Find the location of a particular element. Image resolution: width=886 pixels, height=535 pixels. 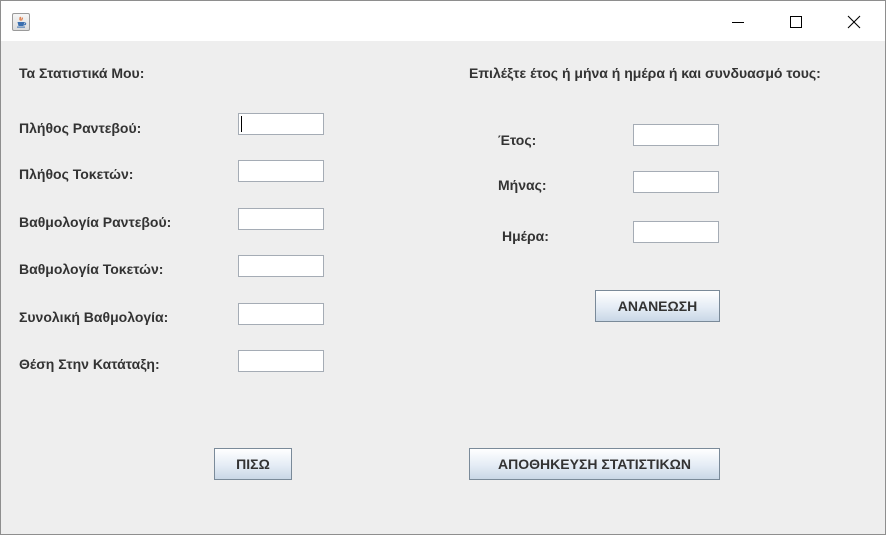

day-label: Ημέρα: is located at coordinates (525, 236).